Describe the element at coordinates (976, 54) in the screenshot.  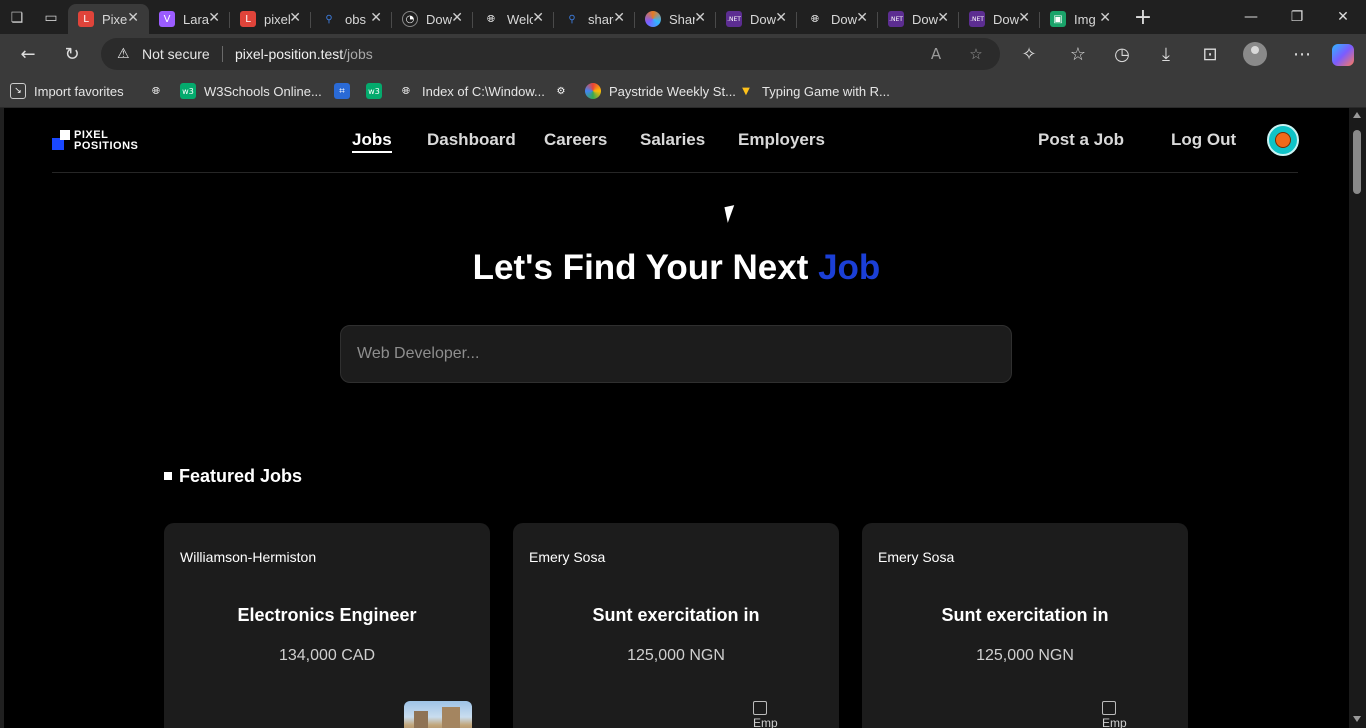
I see `favorite-star-icon: ☆` at that location.